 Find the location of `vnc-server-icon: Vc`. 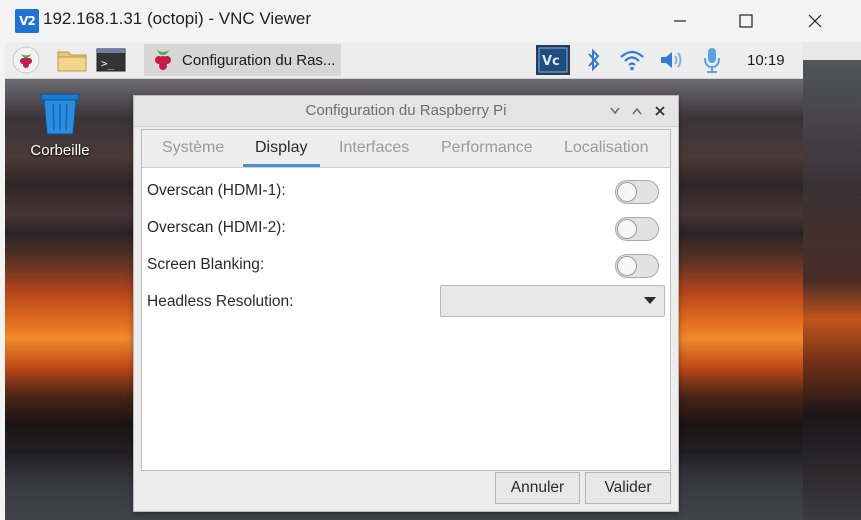

vnc-server-icon: Vc is located at coordinates (553, 60).